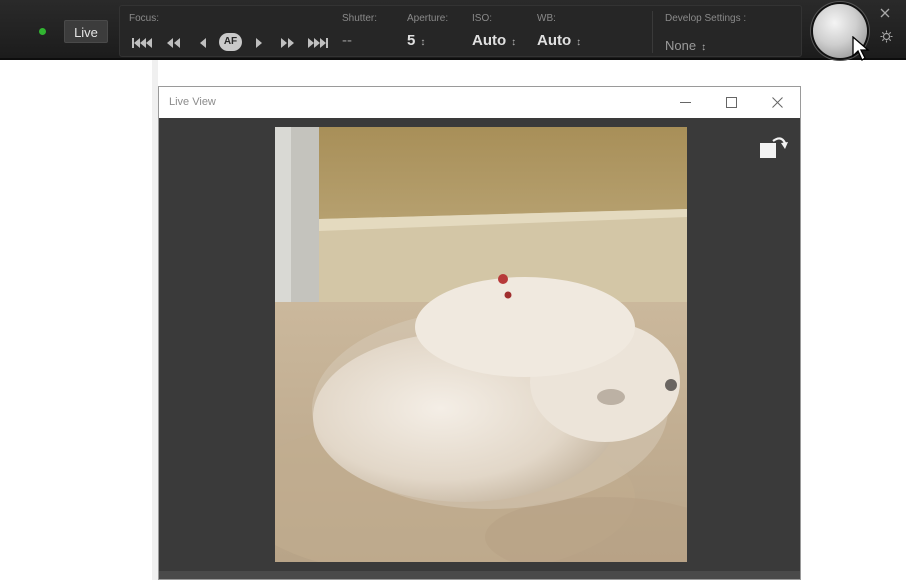  I want to click on camera-settings-panel: Focus: AF Shutter: -- Aperture: 5↕ ISO:, so click(460, 31).